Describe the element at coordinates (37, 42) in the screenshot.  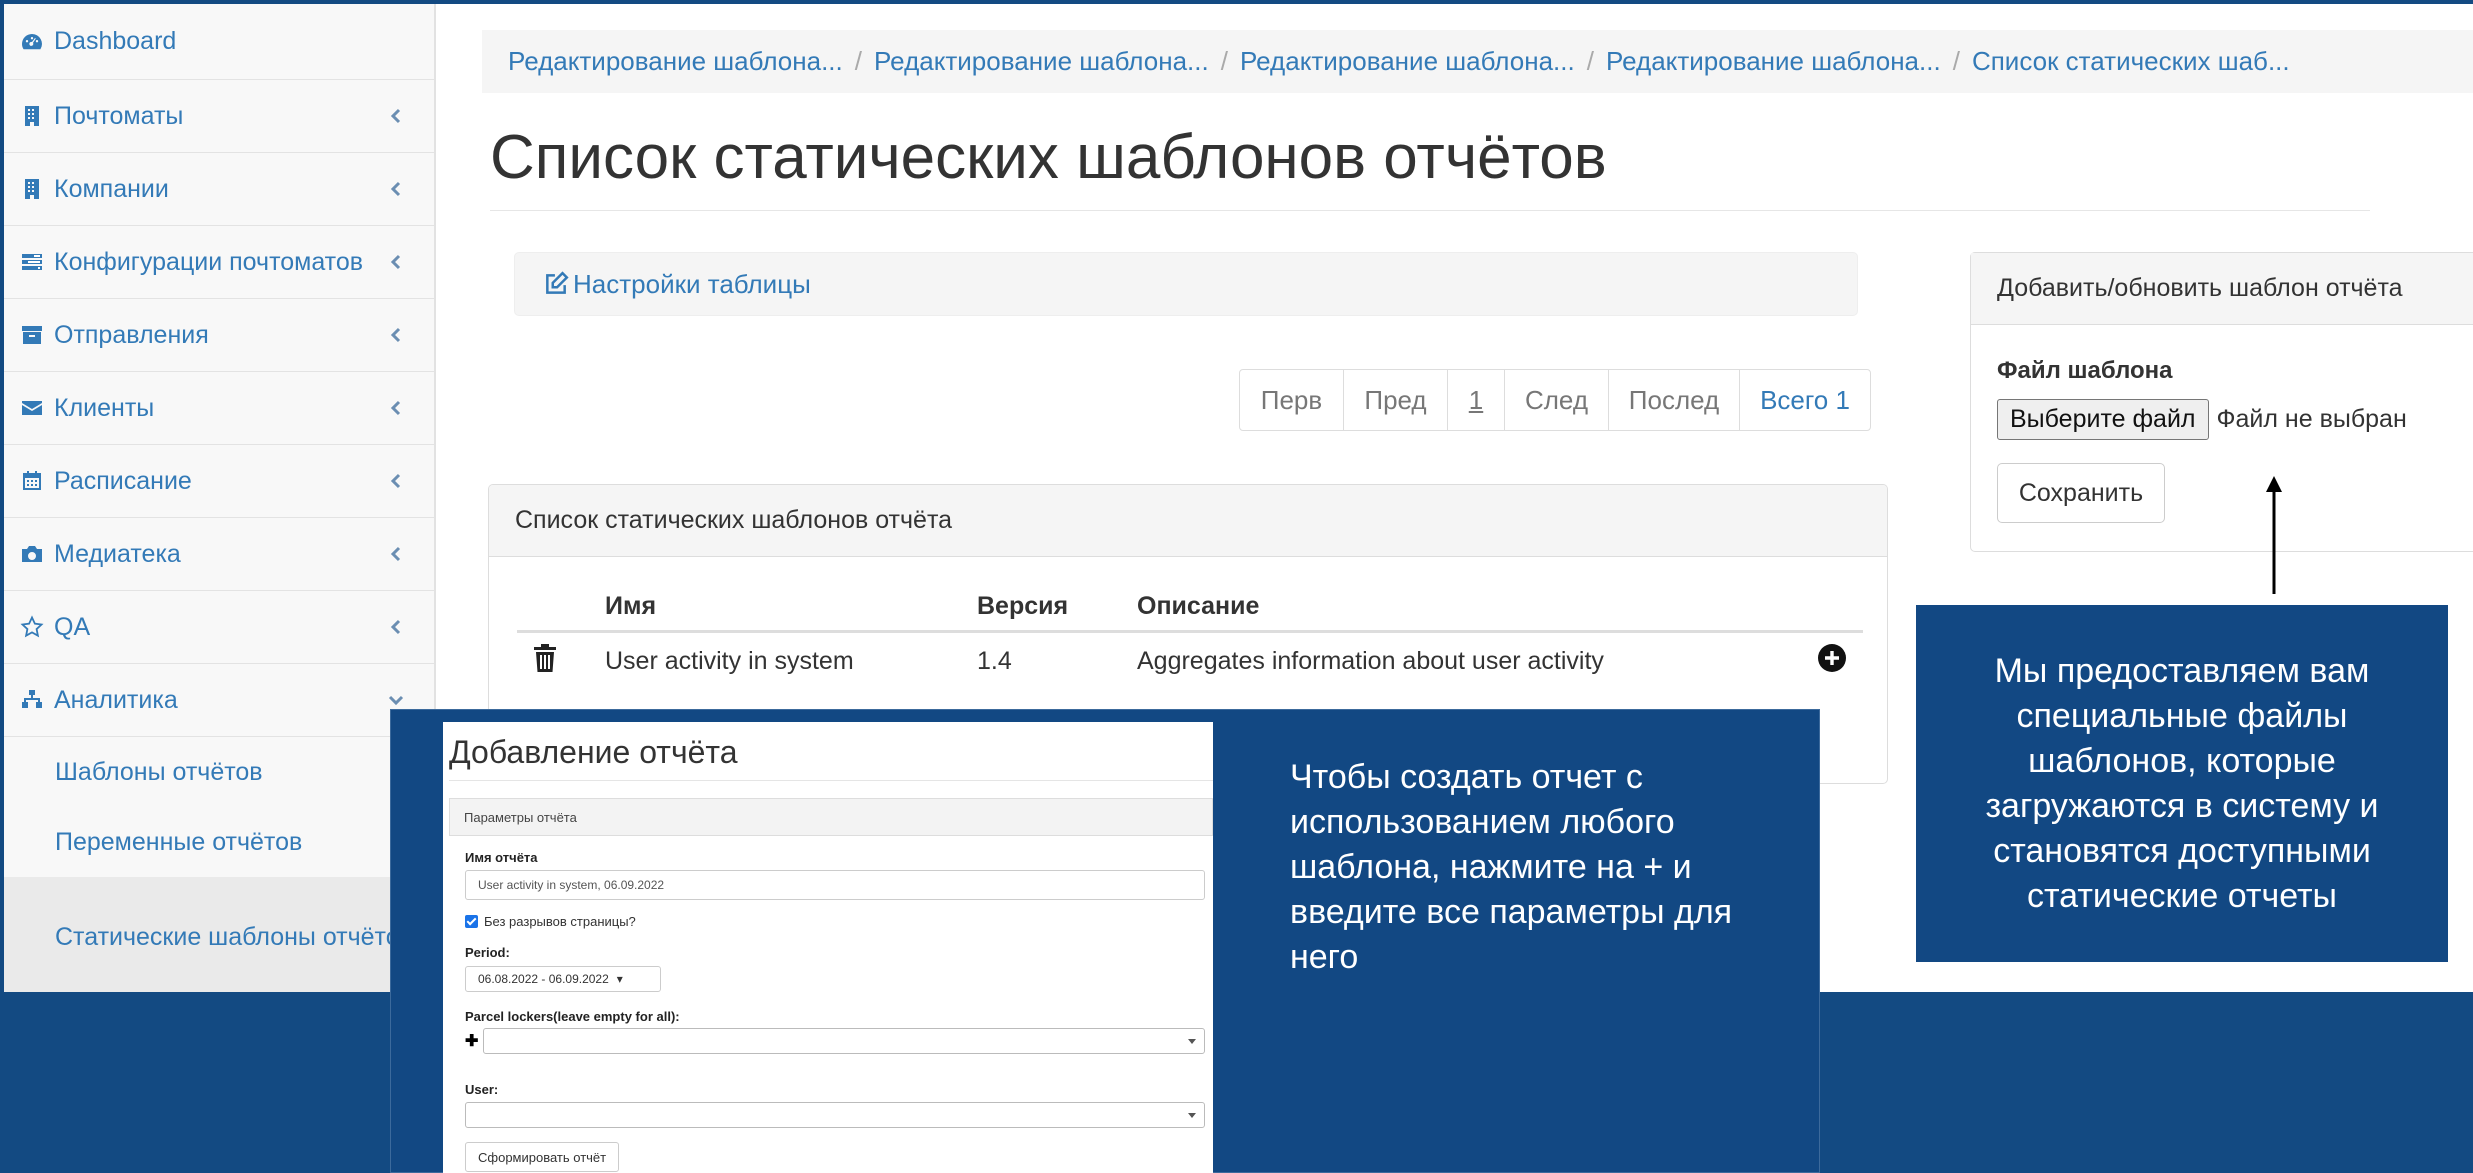
I see `dashboard-icon` at that location.